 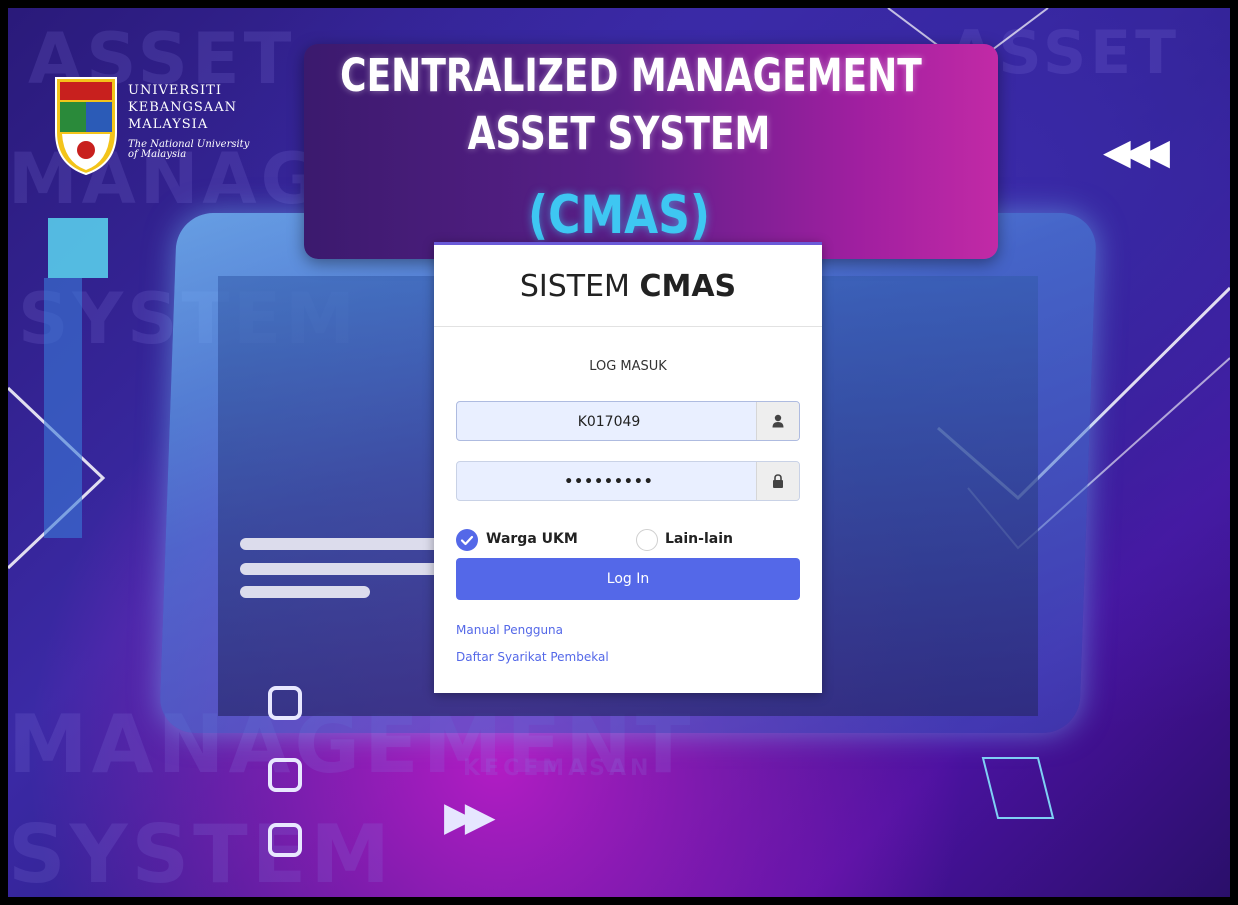 What do you see at coordinates (628, 326) in the screenshot?
I see `card-divider` at bounding box center [628, 326].